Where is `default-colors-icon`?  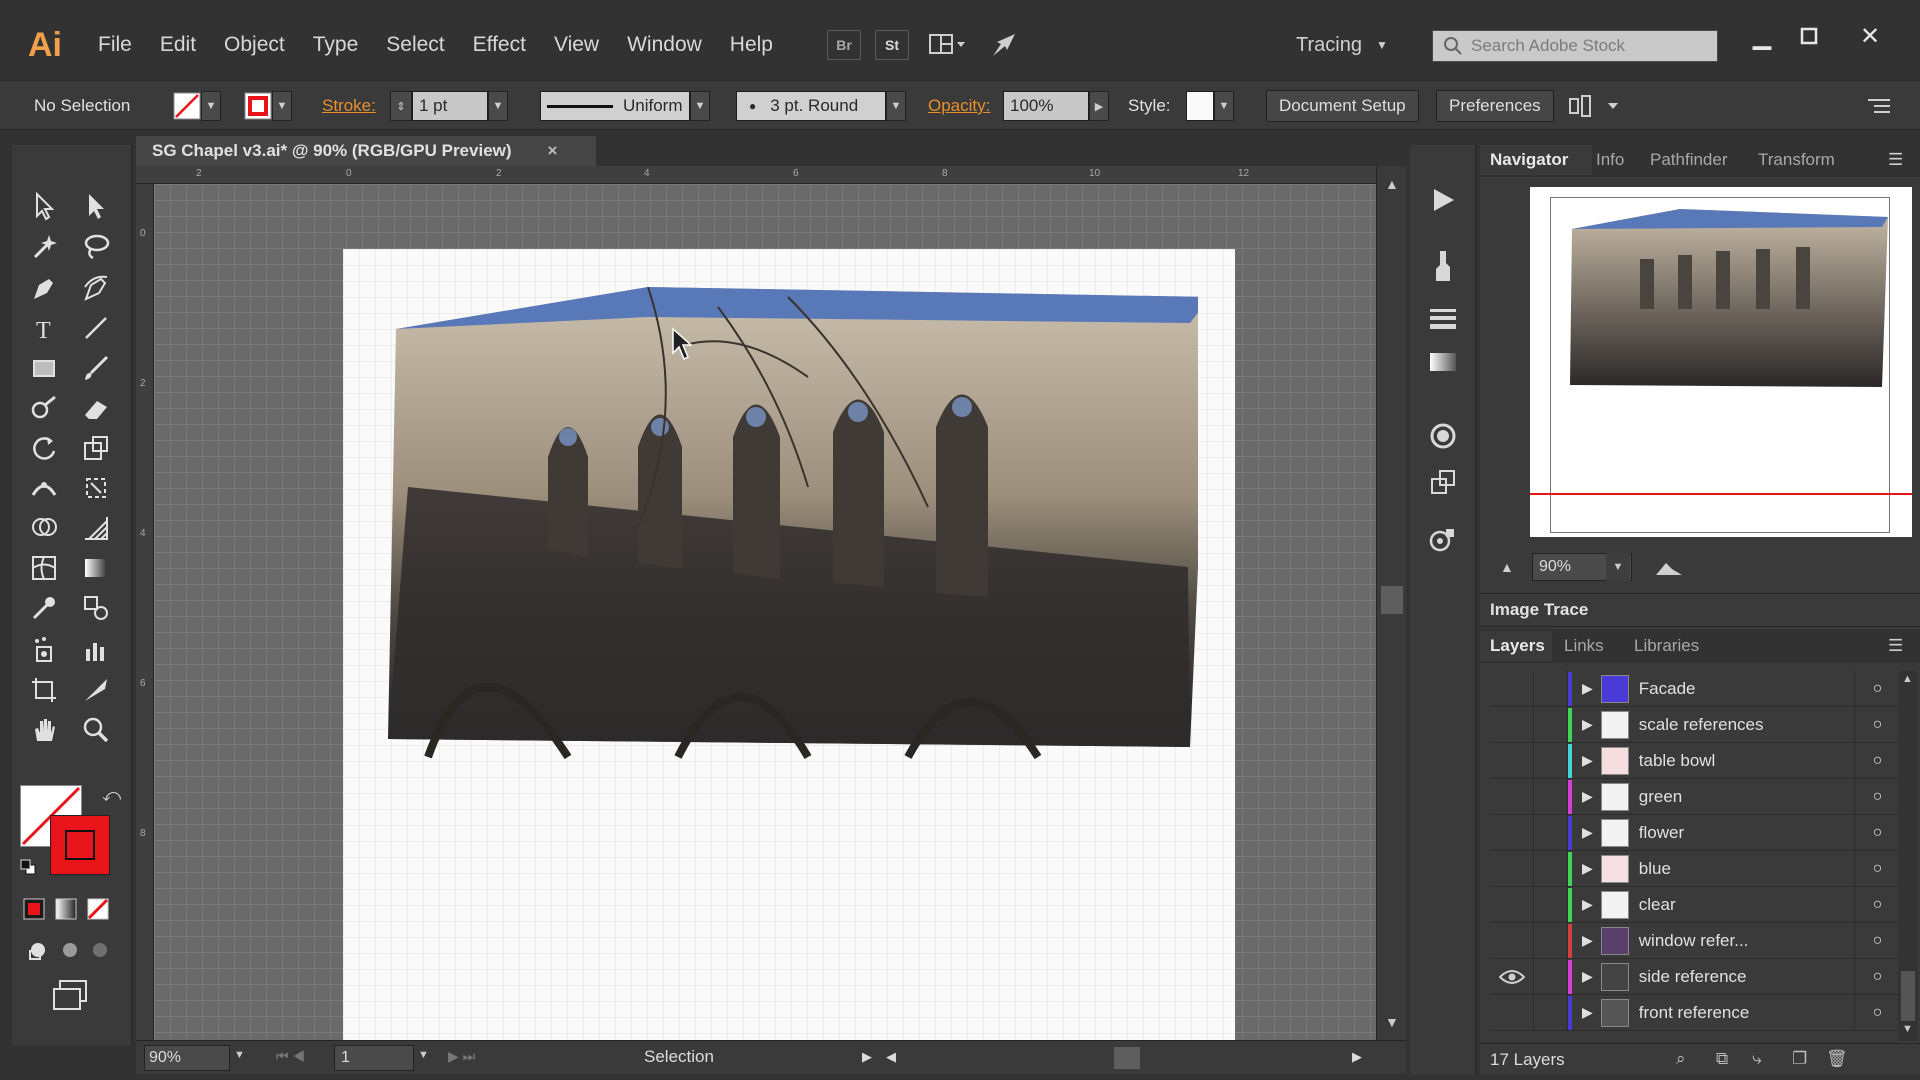
default-colors-icon is located at coordinates (28, 867).